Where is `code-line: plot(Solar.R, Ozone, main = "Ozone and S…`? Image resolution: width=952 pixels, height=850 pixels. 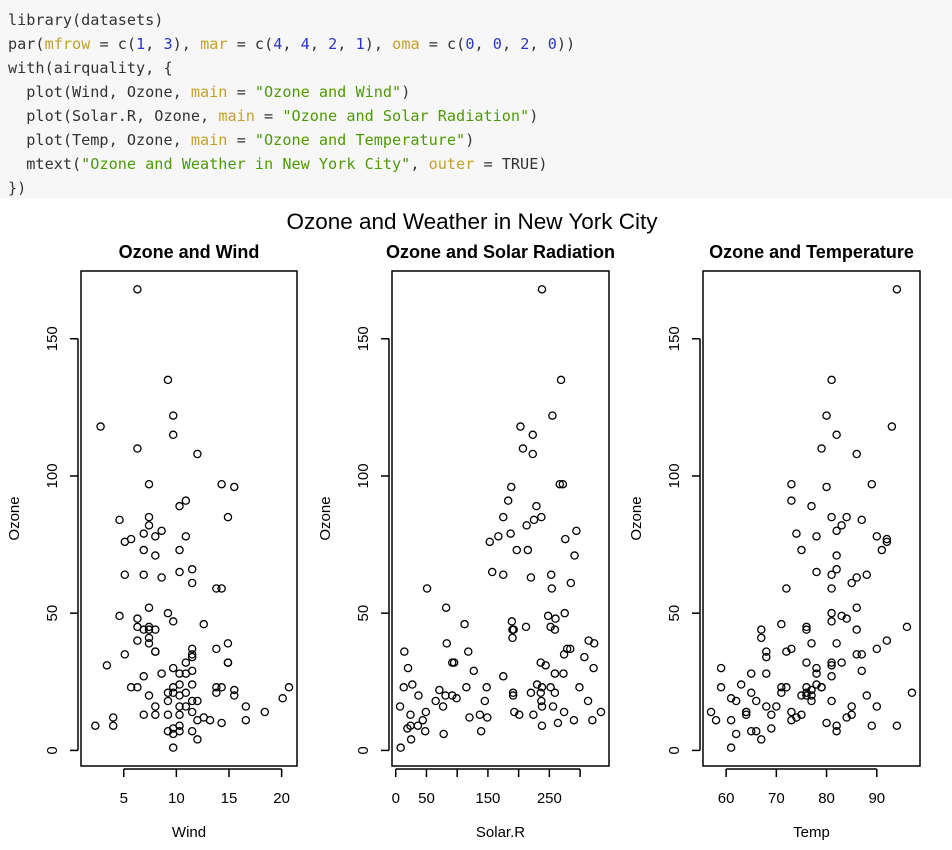
code-line: plot(Solar.R, Ozone, main = "Ozone and S… is located at coordinates (476, 116).